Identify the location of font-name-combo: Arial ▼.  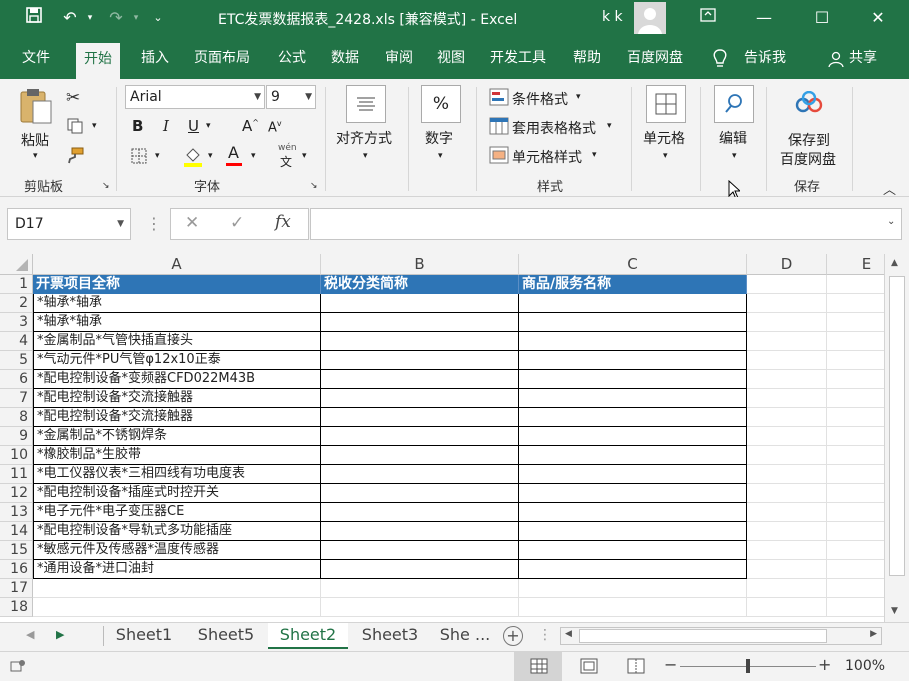
(195, 97).